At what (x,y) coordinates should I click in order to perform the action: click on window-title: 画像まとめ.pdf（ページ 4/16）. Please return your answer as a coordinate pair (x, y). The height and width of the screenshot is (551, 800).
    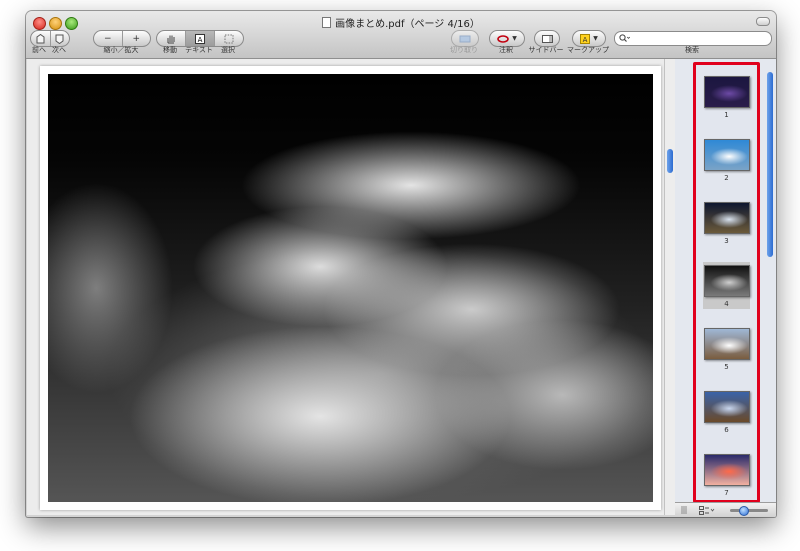
    Looking at the image, I should click on (401, 22).